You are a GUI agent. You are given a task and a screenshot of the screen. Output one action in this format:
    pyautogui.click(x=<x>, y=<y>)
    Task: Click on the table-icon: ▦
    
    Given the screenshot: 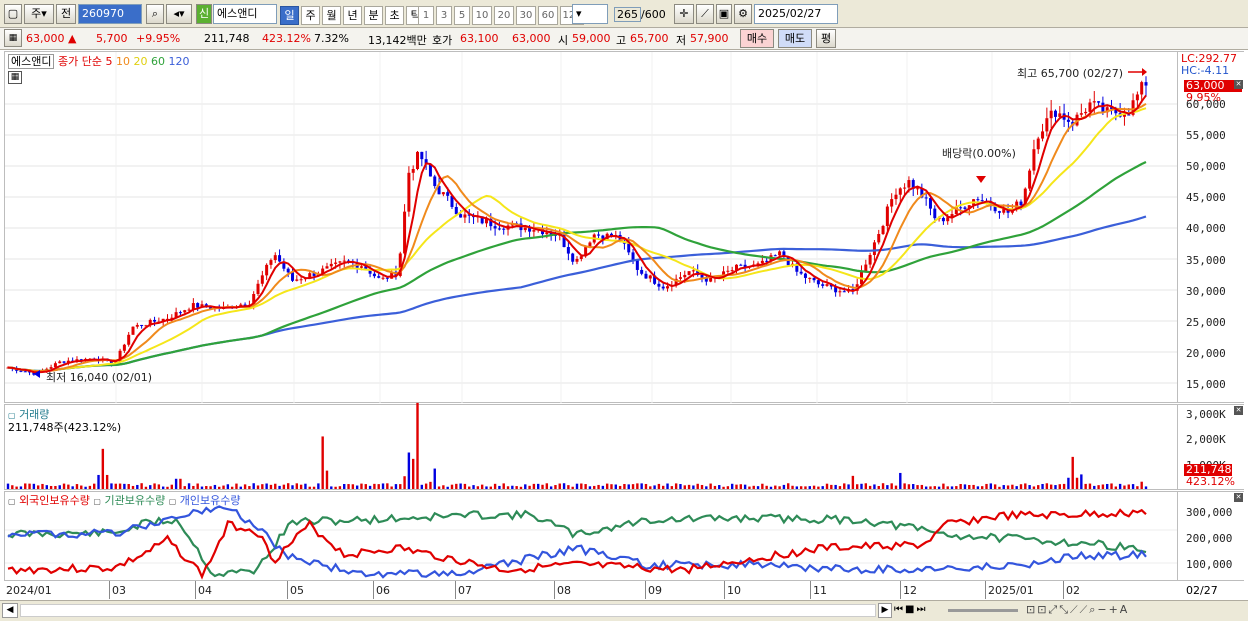 What is the action you would take?
    pyautogui.click(x=15, y=77)
    